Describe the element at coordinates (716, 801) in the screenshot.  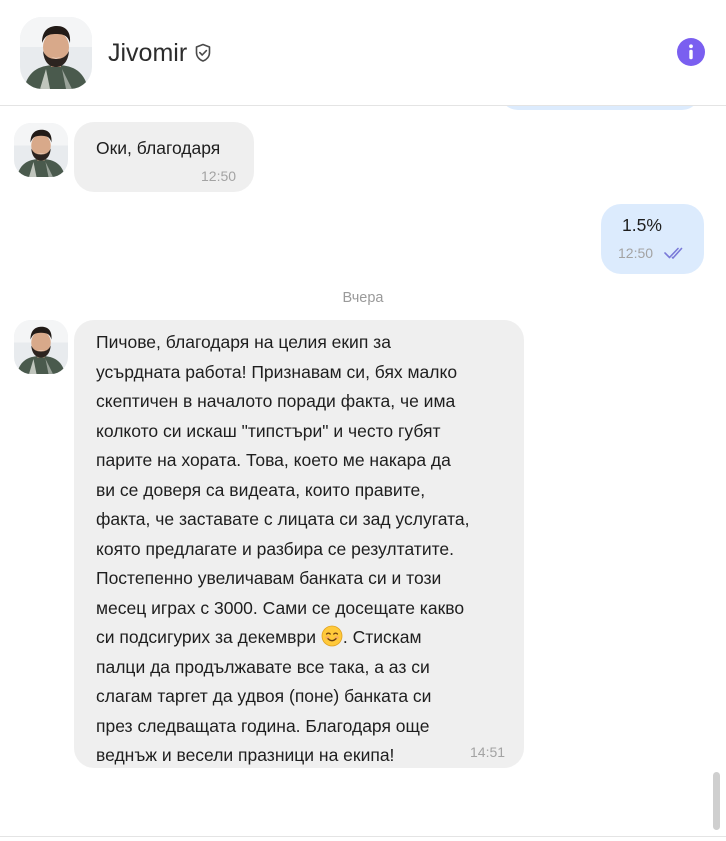
I see `scrollbar-thumb` at that location.